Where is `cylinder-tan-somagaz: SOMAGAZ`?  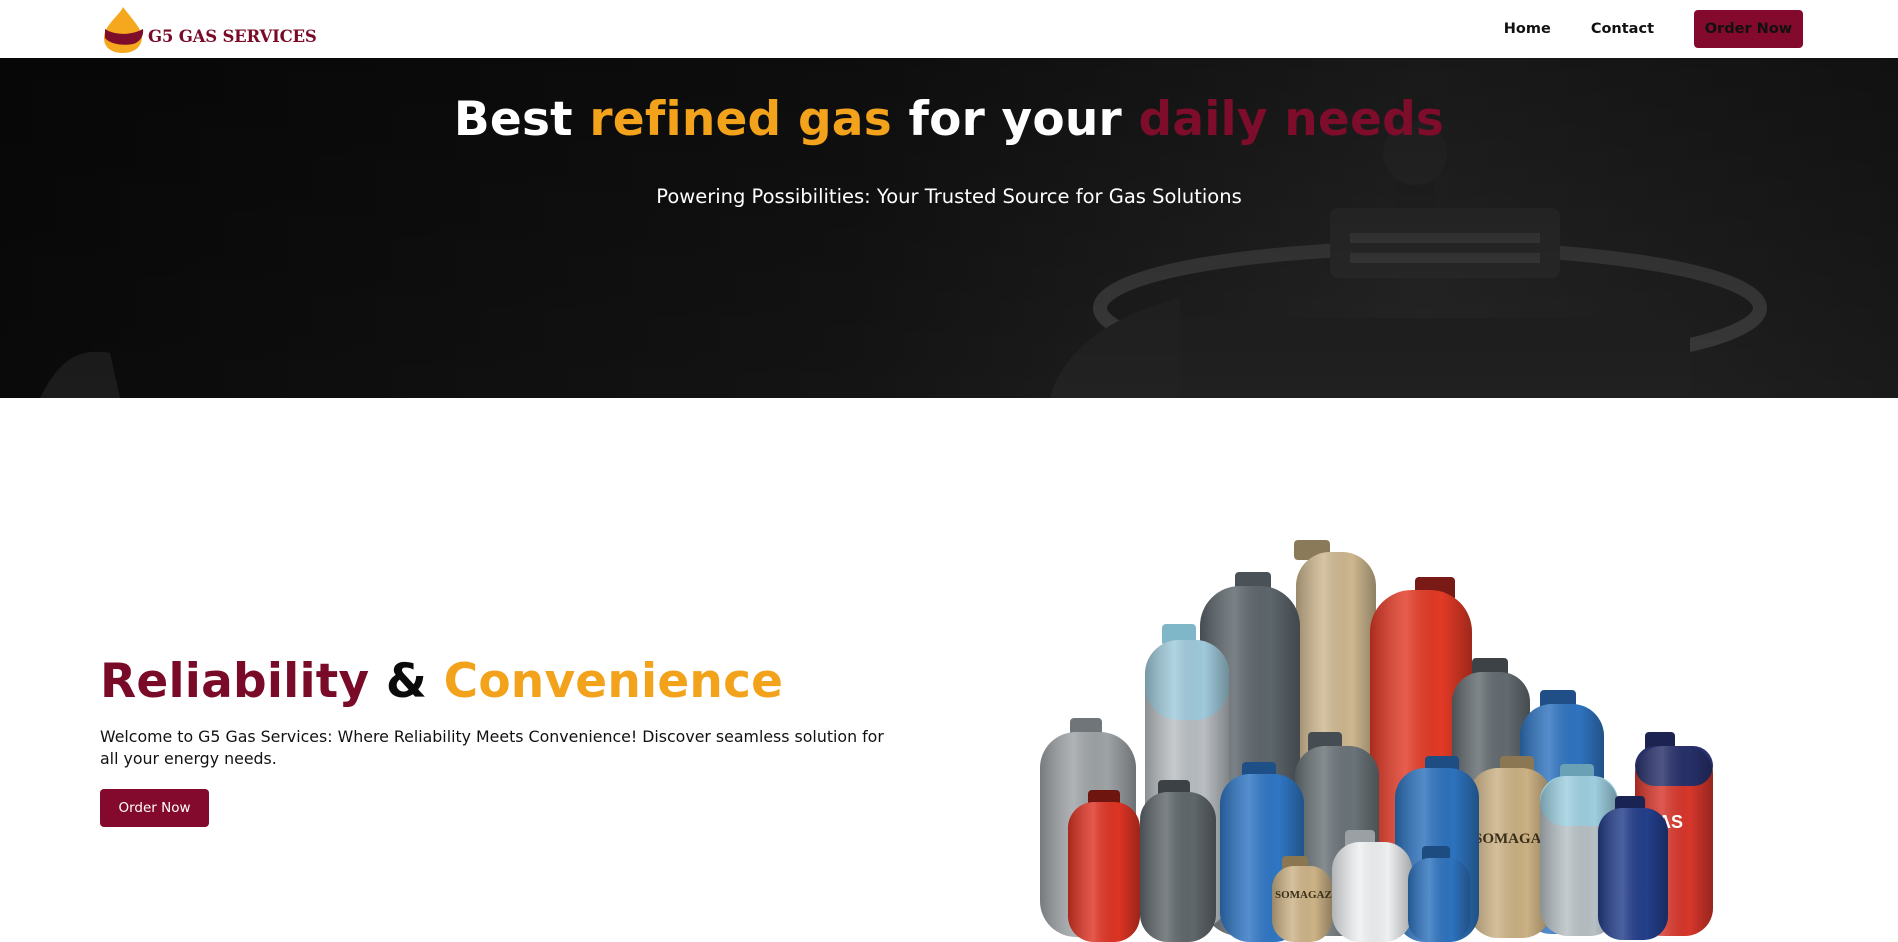 cylinder-tan-somagaz: SOMAGAZ is located at coordinates (1510, 847).